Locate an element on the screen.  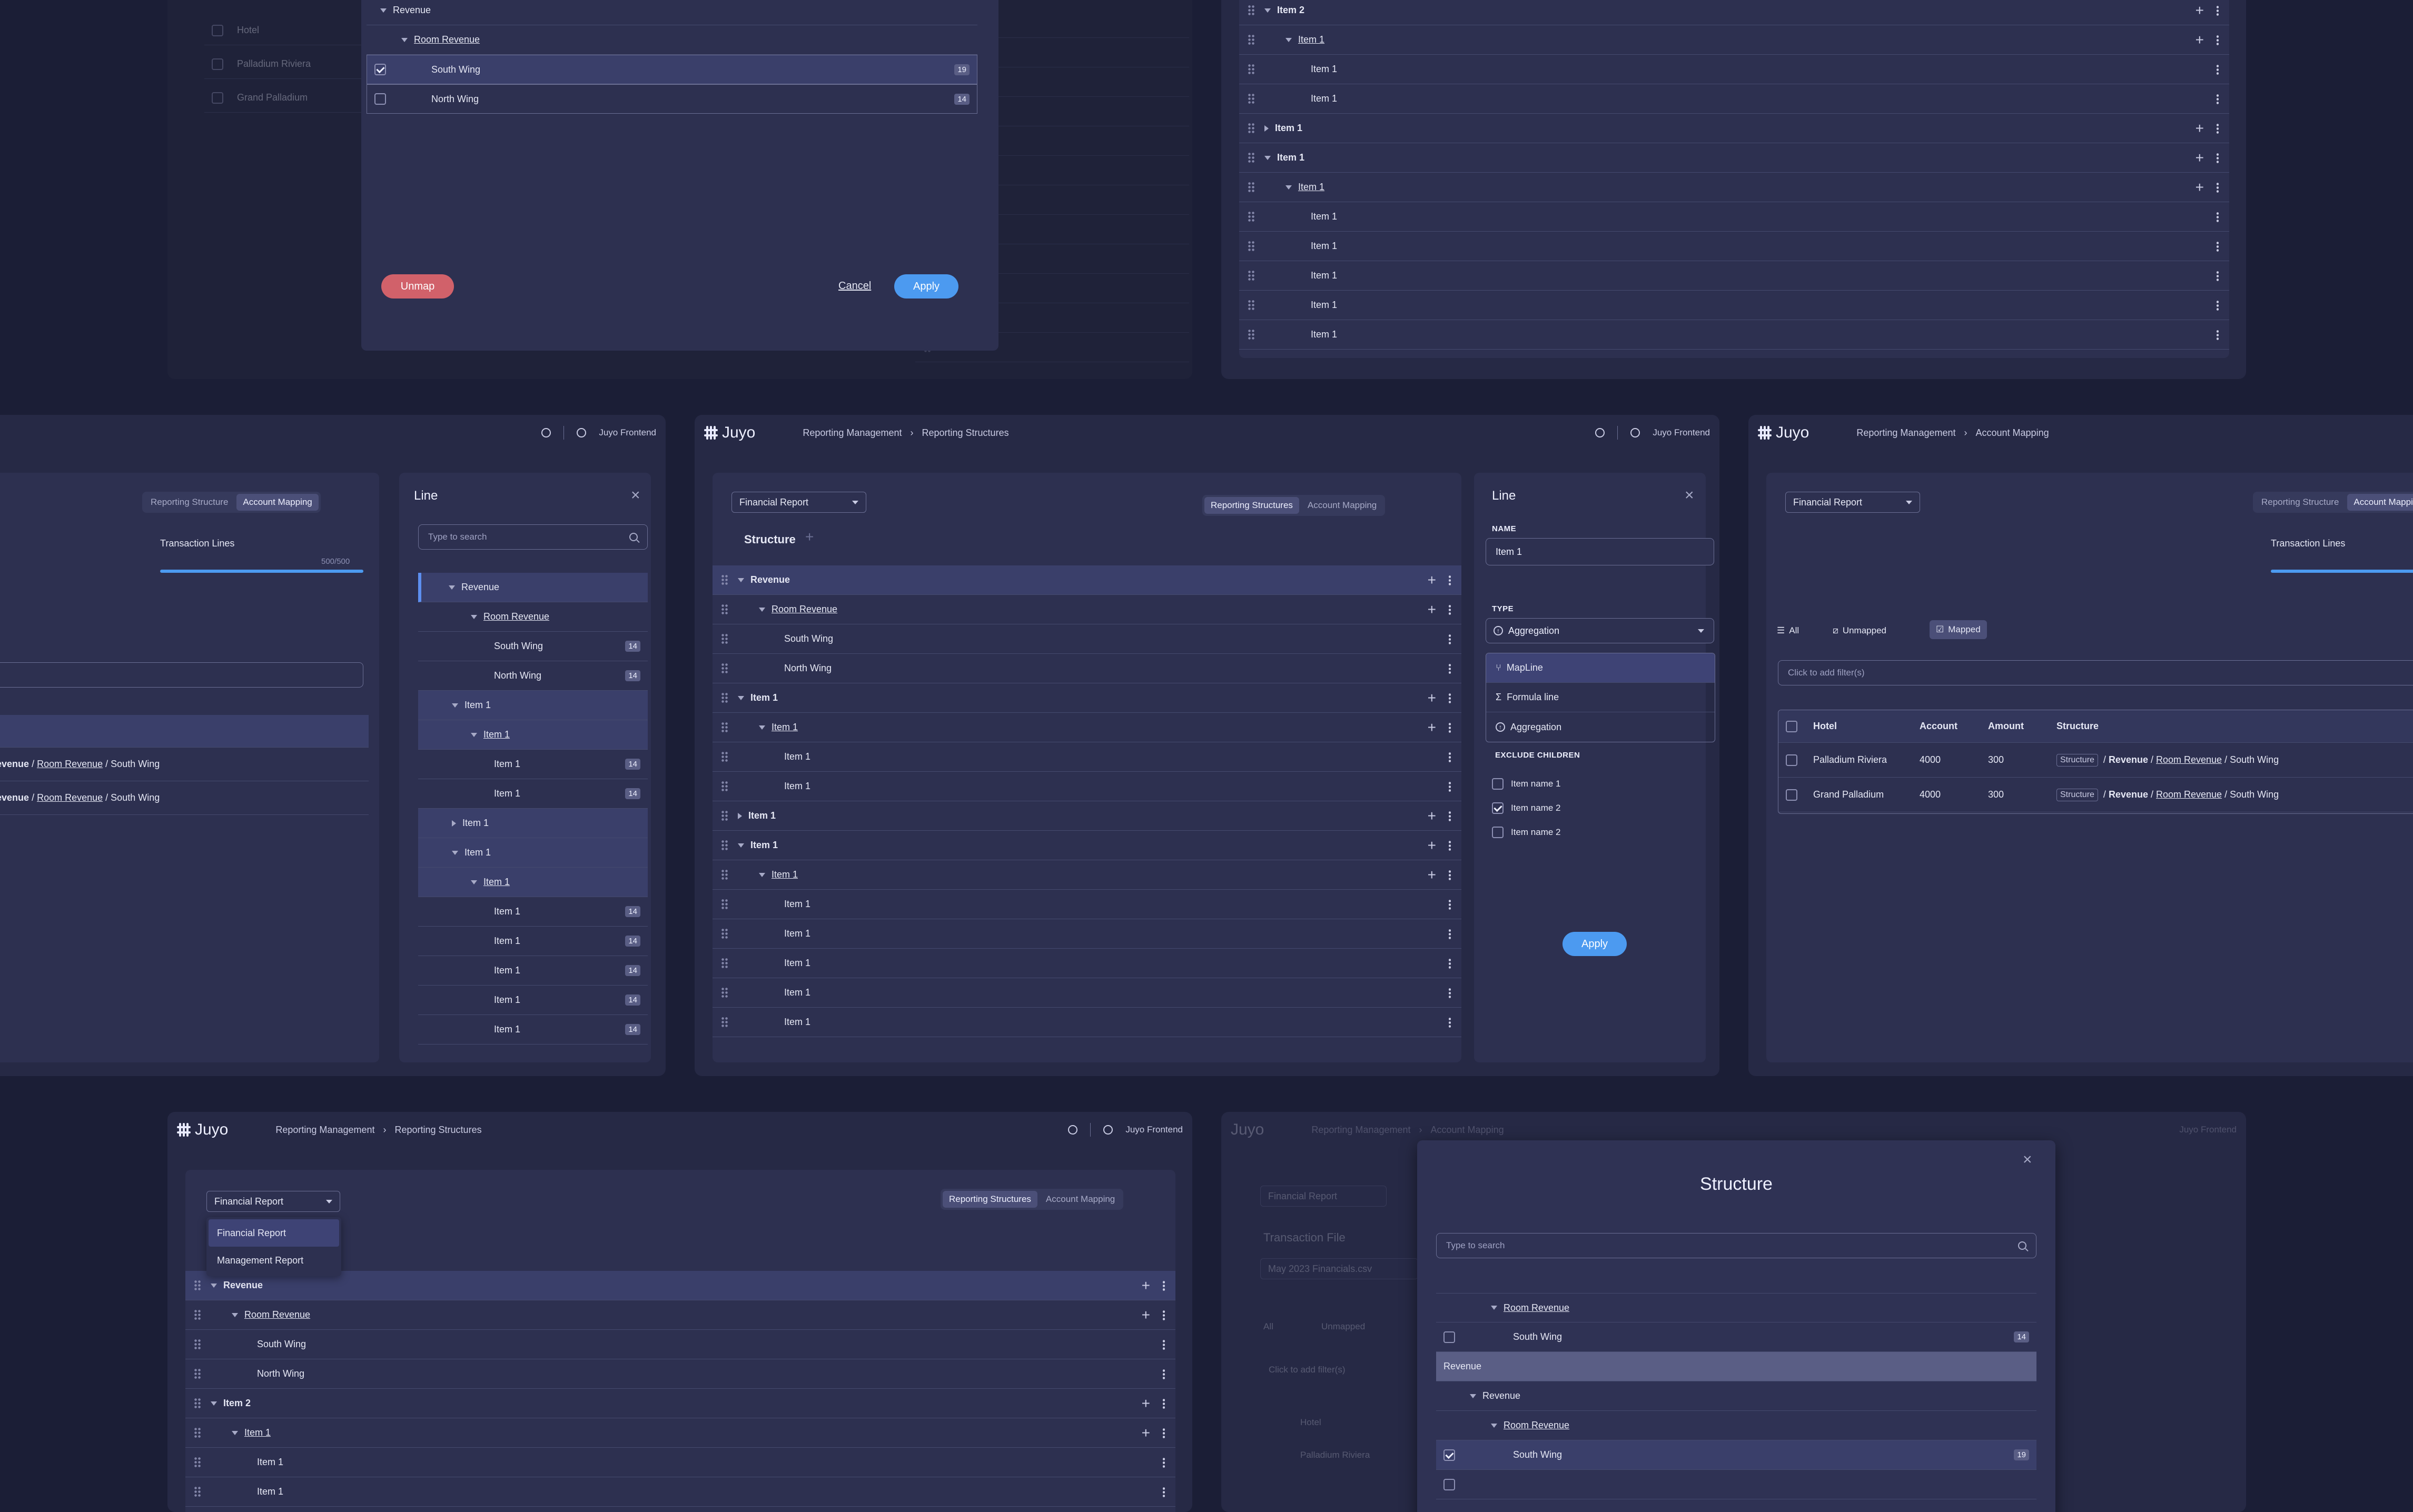
cancel-button: Cancel is located at coordinates (854, 286).